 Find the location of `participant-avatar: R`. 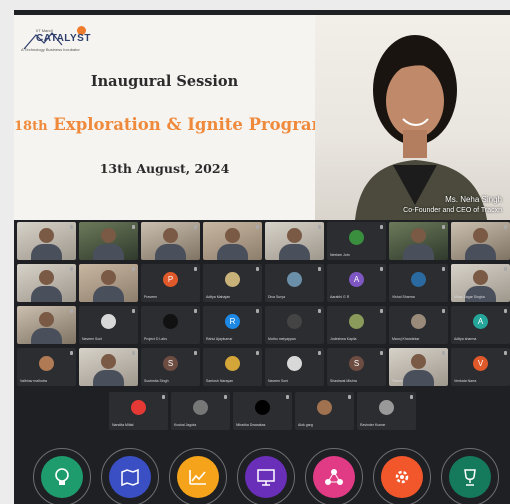

participant-avatar: R is located at coordinates (232, 321).